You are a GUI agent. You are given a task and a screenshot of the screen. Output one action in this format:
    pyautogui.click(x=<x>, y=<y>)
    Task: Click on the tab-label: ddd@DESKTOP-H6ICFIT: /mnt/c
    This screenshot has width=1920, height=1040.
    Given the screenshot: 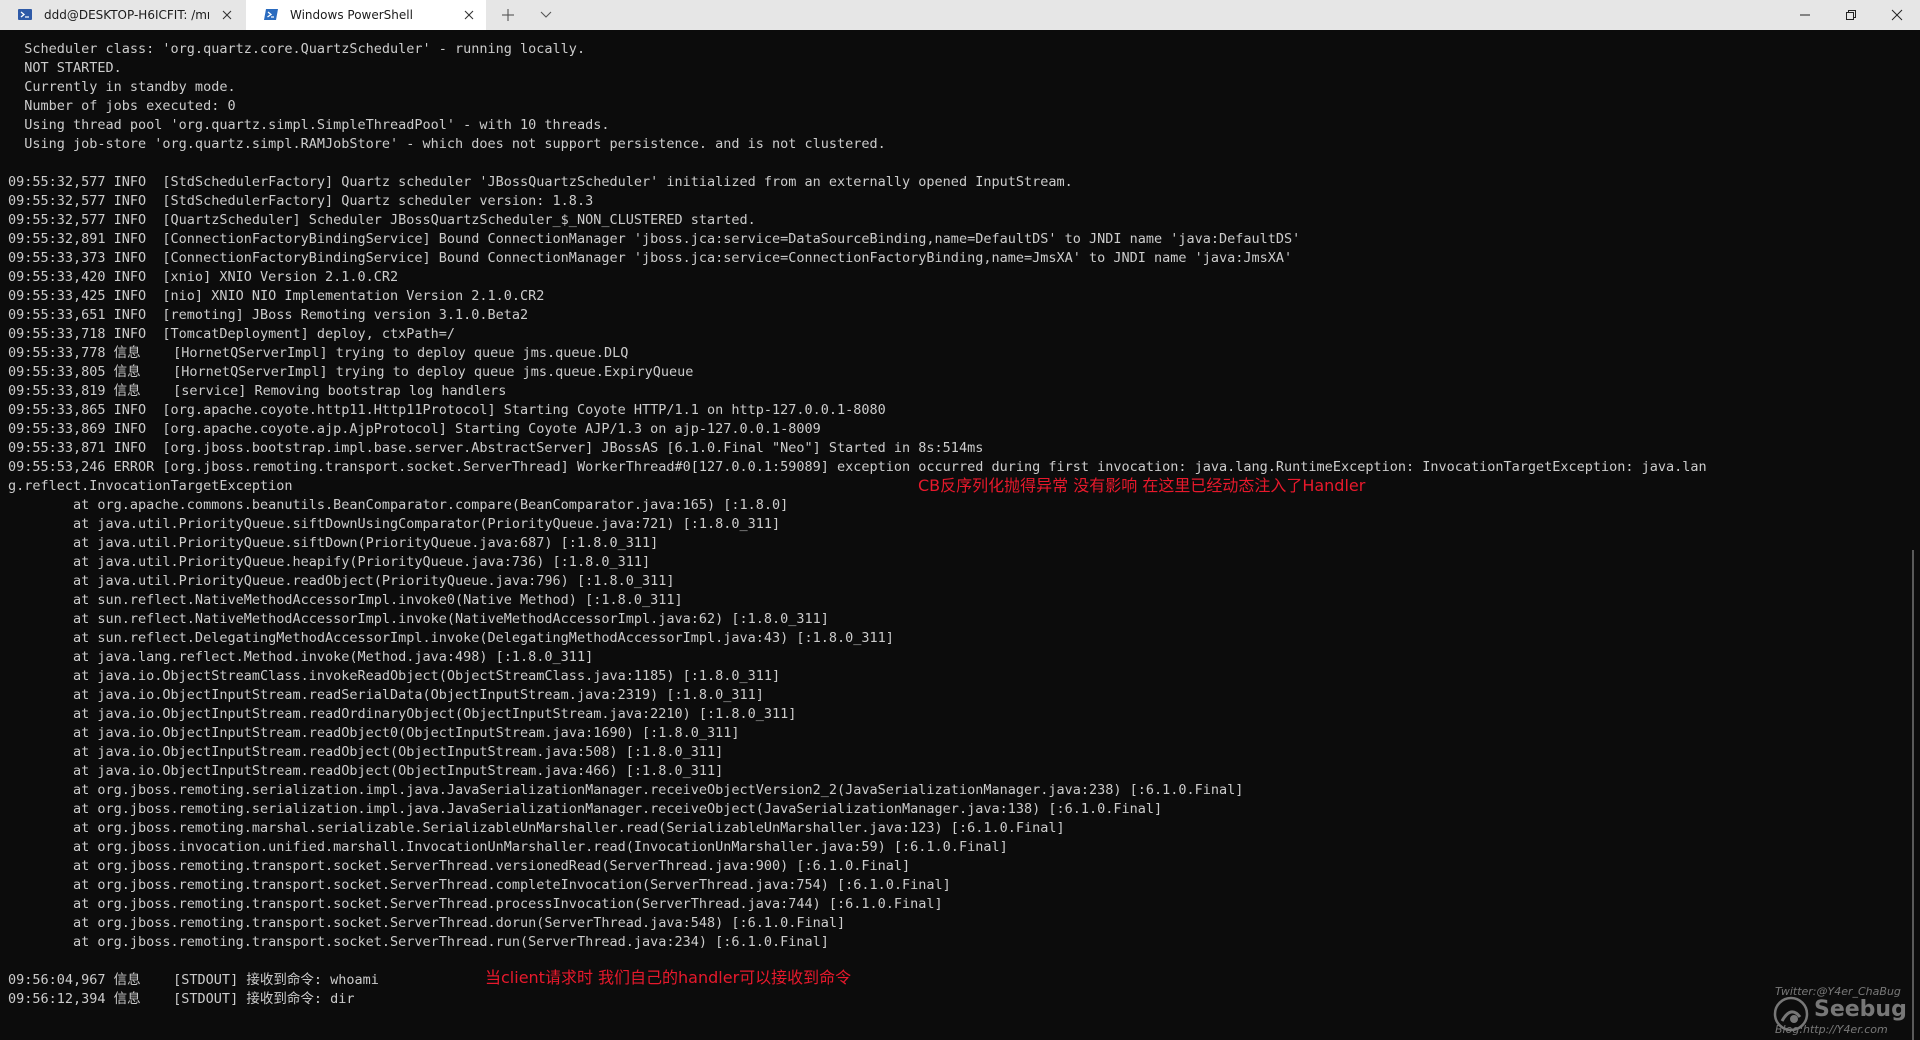 What is the action you would take?
    pyautogui.click(x=126, y=15)
    